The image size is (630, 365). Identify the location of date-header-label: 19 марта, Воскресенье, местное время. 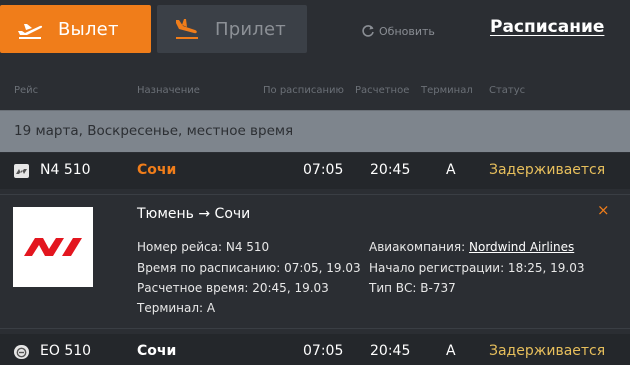
(154, 131).